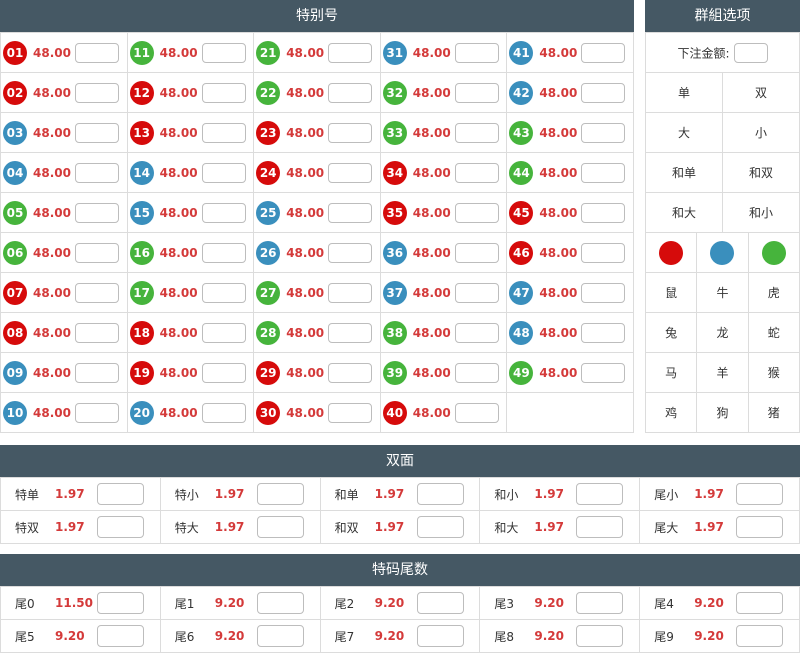 This screenshot has width=800, height=653. What do you see at coordinates (773, 372) in the screenshot?
I see `zodiac-option: 猴` at bounding box center [773, 372].